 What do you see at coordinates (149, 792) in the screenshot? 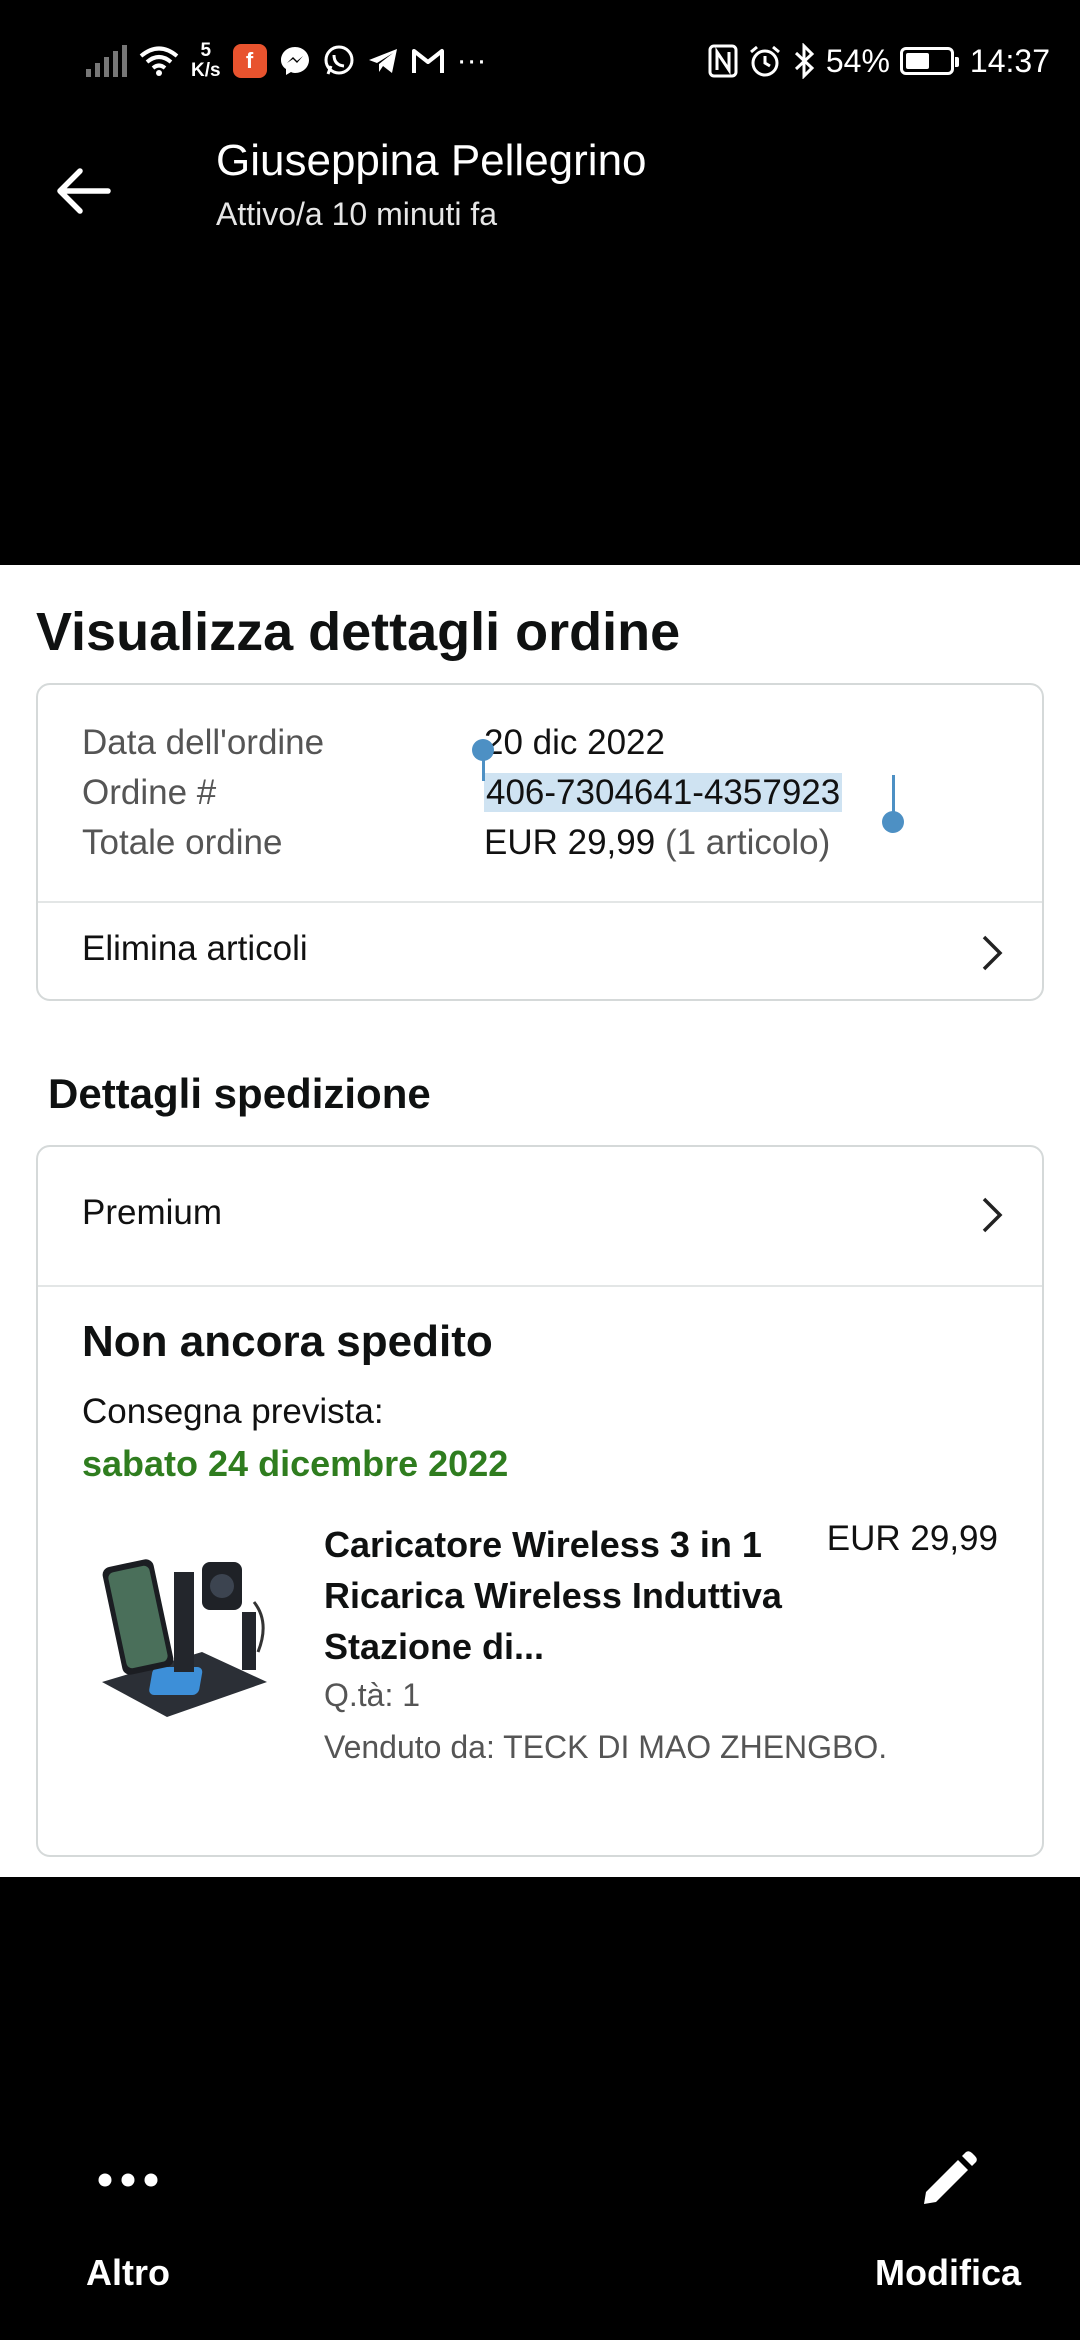
I see `order-number-label: Ordine #` at bounding box center [149, 792].